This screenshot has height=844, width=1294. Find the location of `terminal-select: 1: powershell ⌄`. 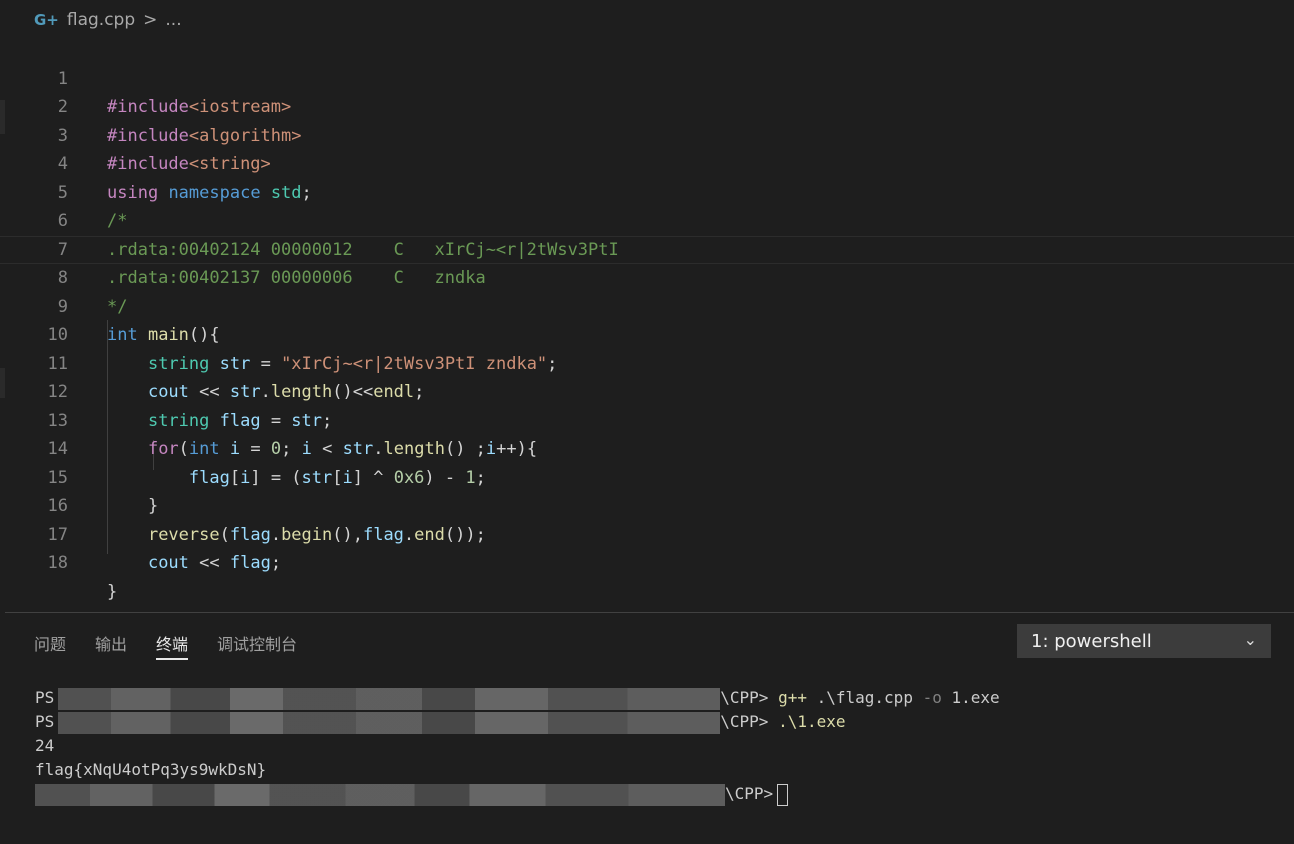

terminal-select: 1: powershell ⌄ is located at coordinates (1144, 641).